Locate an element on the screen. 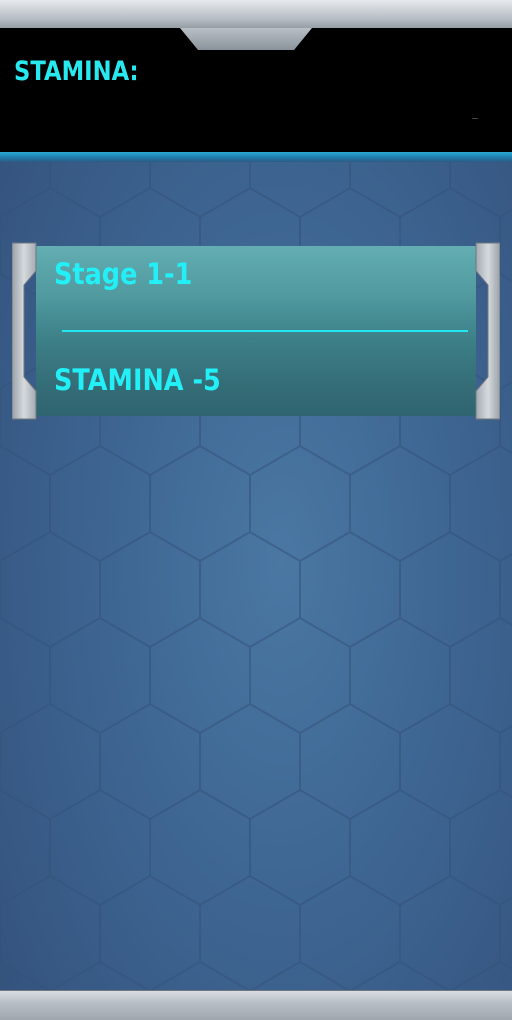 The width and height of the screenshot is (512, 1020). header-dot is located at coordinates (475, 118).